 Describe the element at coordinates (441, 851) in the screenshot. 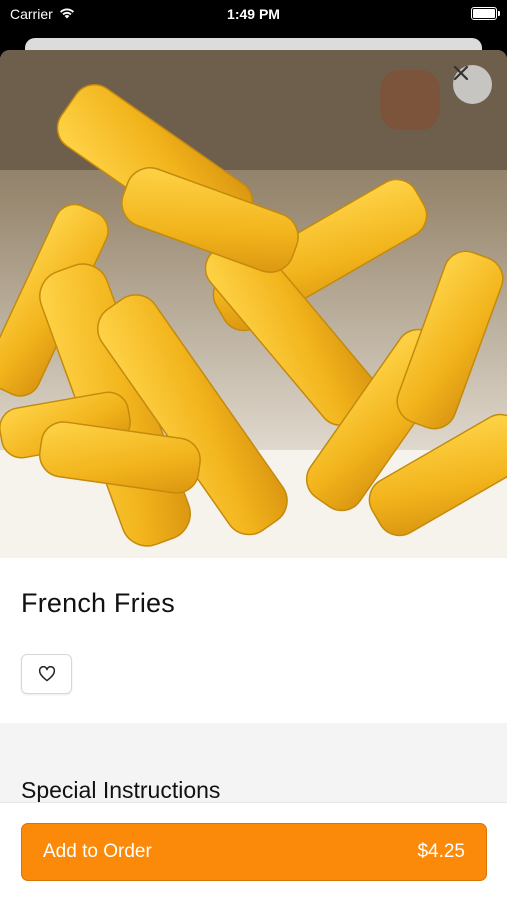

I see `order-price: $4.25` at that location.